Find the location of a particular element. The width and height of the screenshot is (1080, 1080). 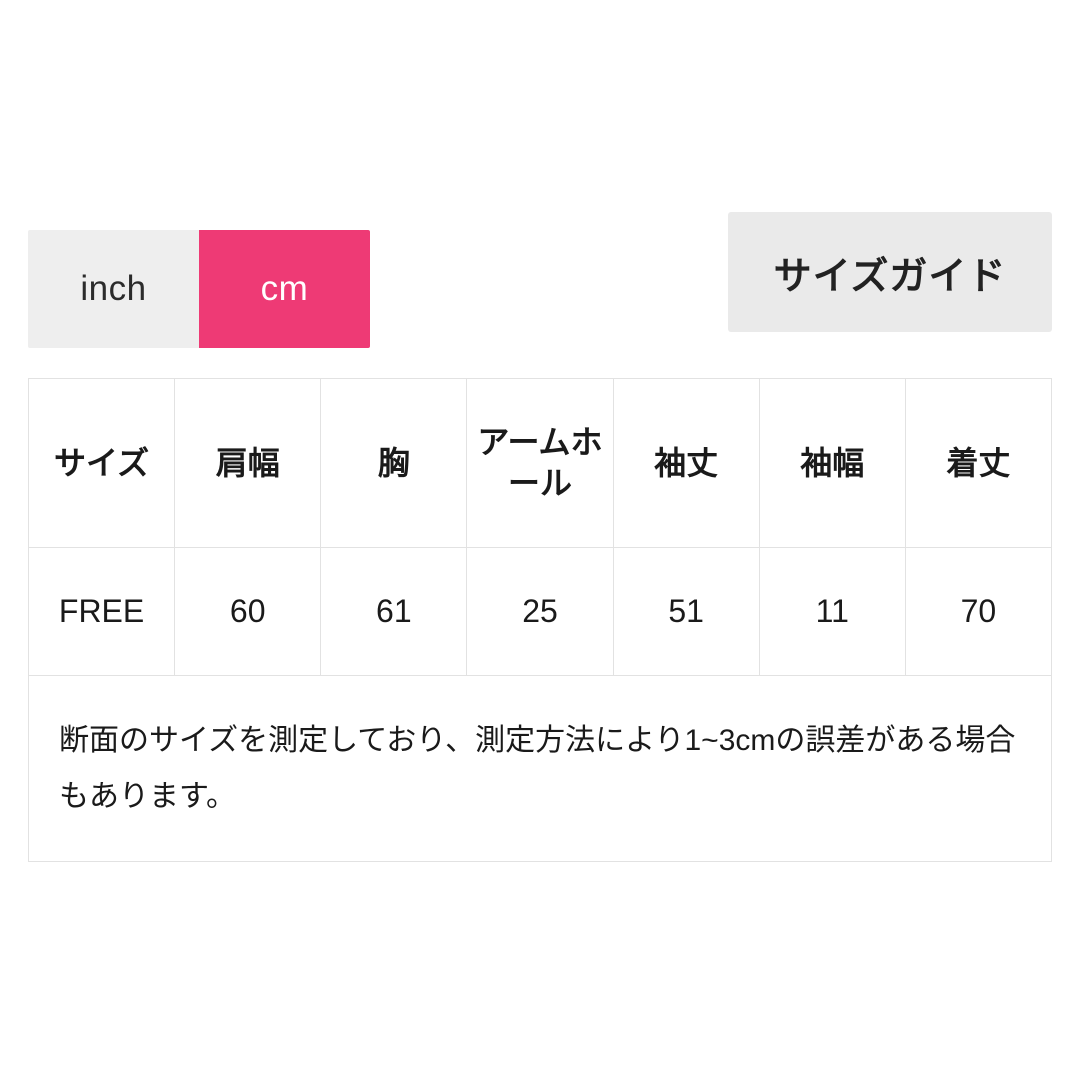

cell-sleeve-width: 11 is located at coordinates (832, 611).